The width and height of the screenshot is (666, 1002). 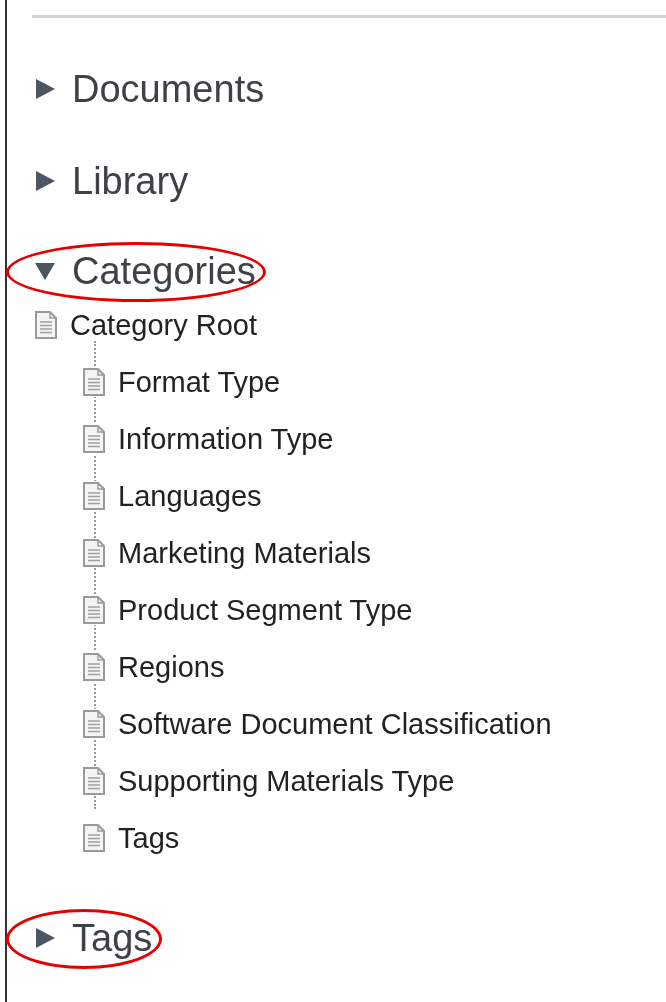 What do you see at coordinates (112, 938) in the screenshot?
I see `section-heading: Tags` at bounding box center [112, 938].